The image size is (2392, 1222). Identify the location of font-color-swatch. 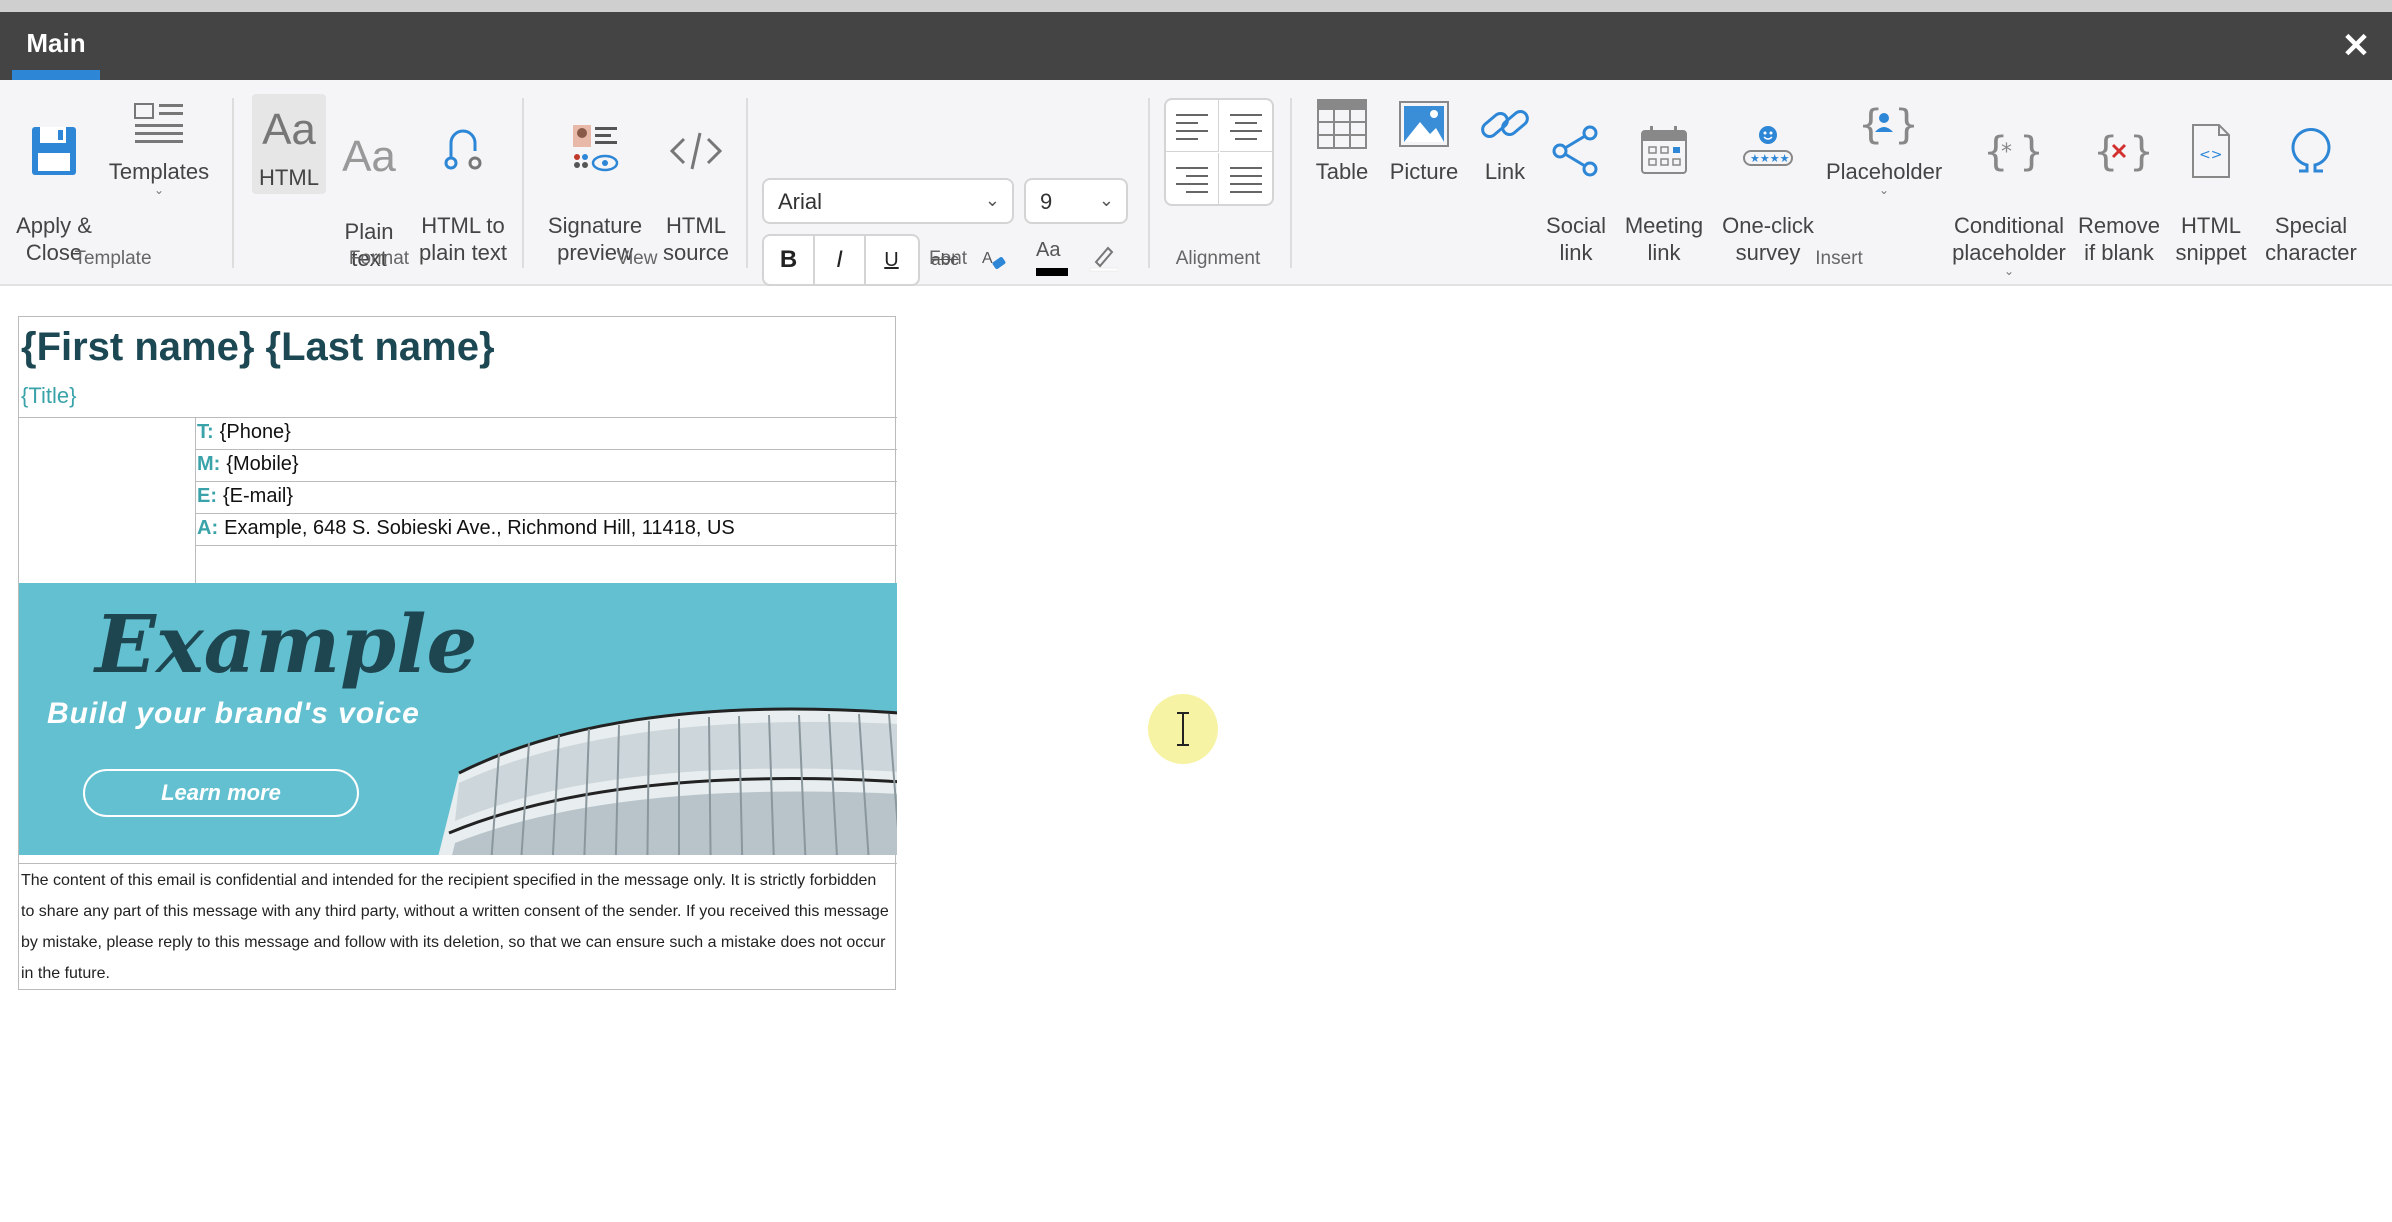
(1052, 272).